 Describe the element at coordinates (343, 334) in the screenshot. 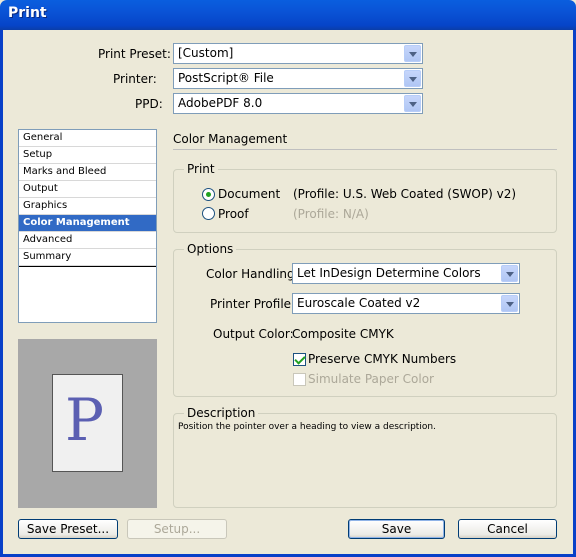

I see `output-color-value: Composite CMYK` at that location.